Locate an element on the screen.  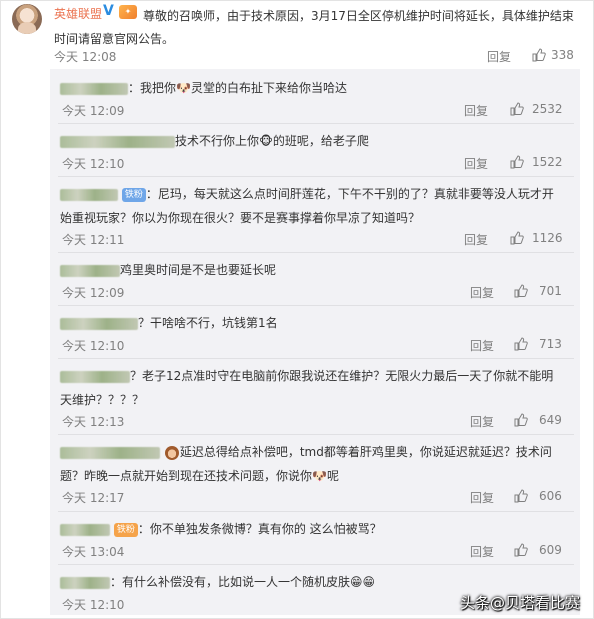
comment-item: 鸡里奥时间是不是也要延长呢 is located at coordinates (312, 270).